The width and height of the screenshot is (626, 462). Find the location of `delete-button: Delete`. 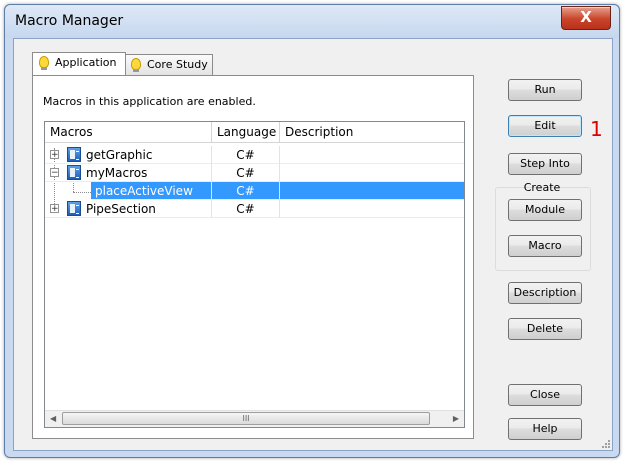

delete-button: Delete is located at coordinates (545, 329).